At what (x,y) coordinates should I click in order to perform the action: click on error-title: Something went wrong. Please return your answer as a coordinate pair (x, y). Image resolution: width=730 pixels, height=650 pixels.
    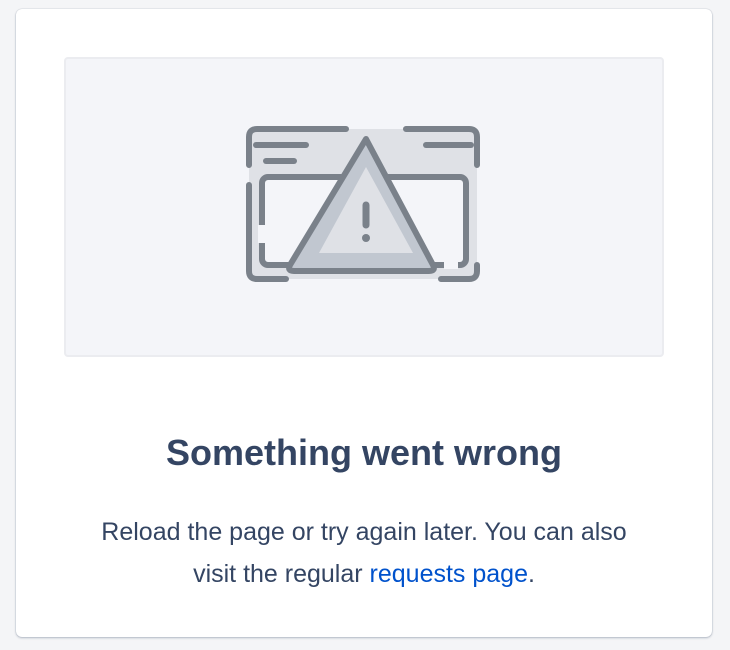
    Looking at the image, I should click on (364, 452).